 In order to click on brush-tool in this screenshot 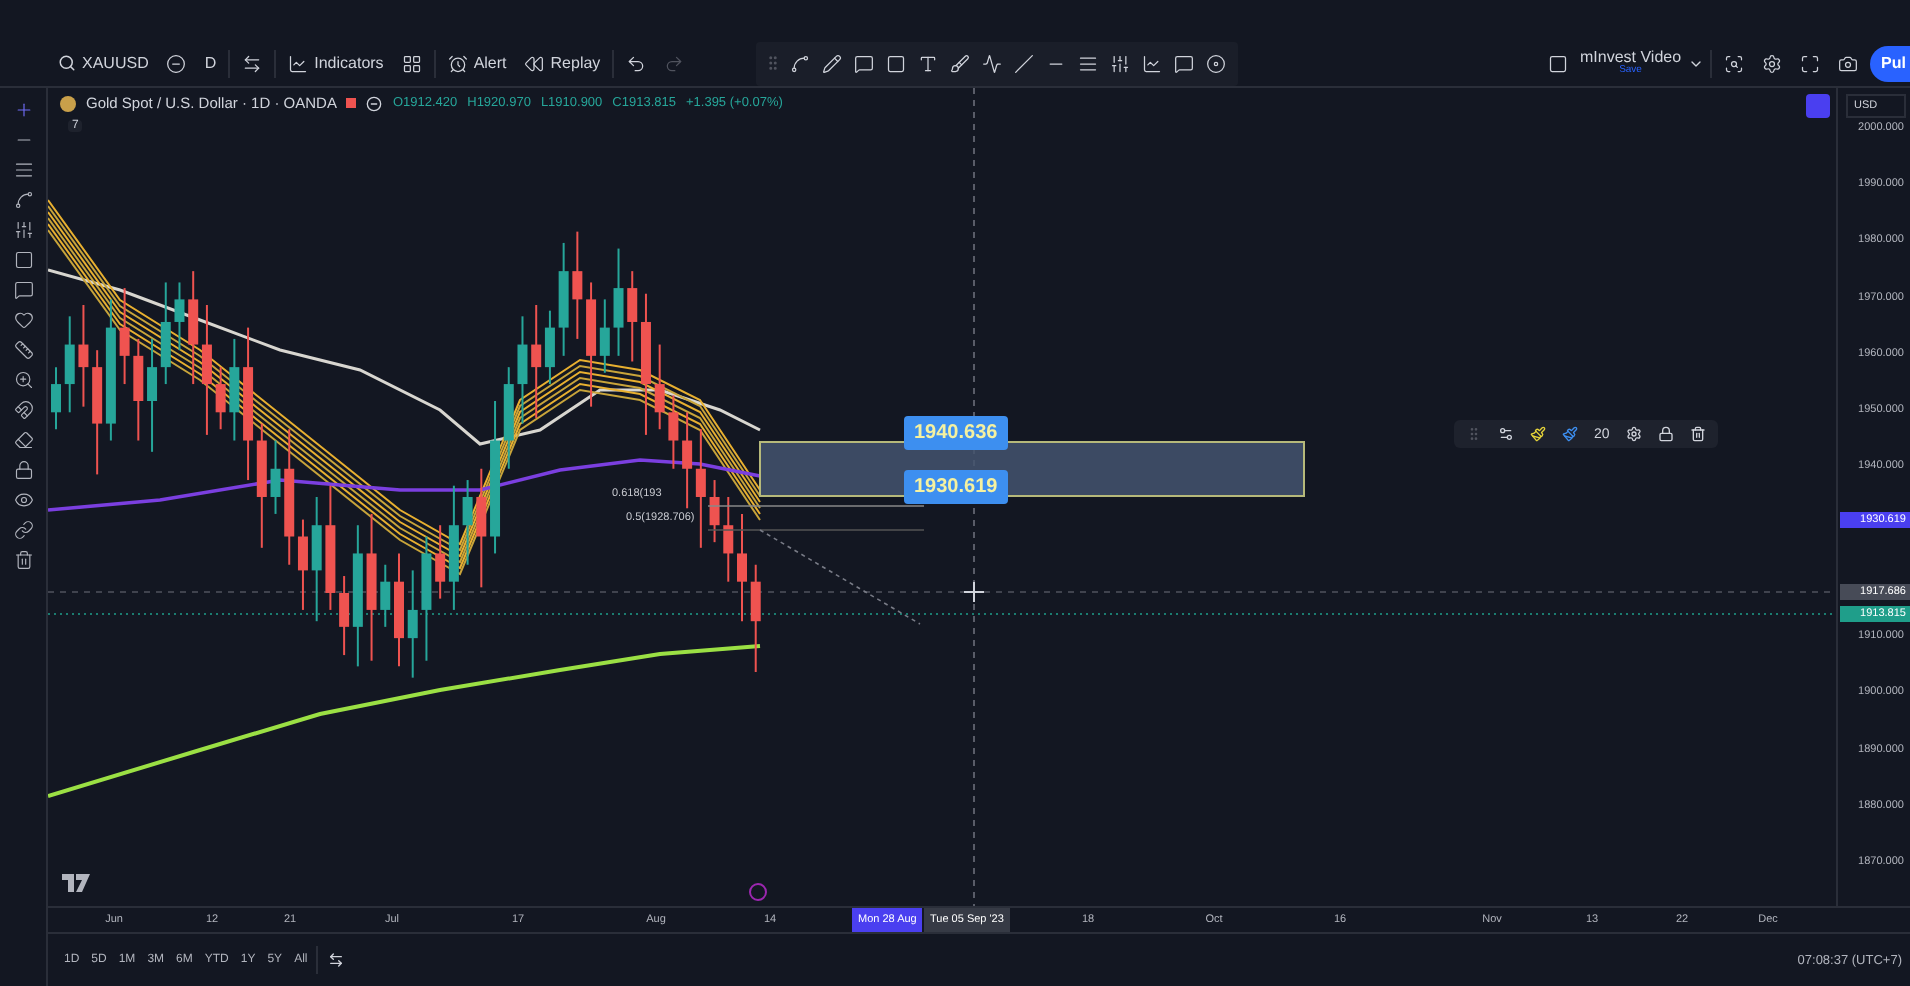, I will do `click(960, 63)`.